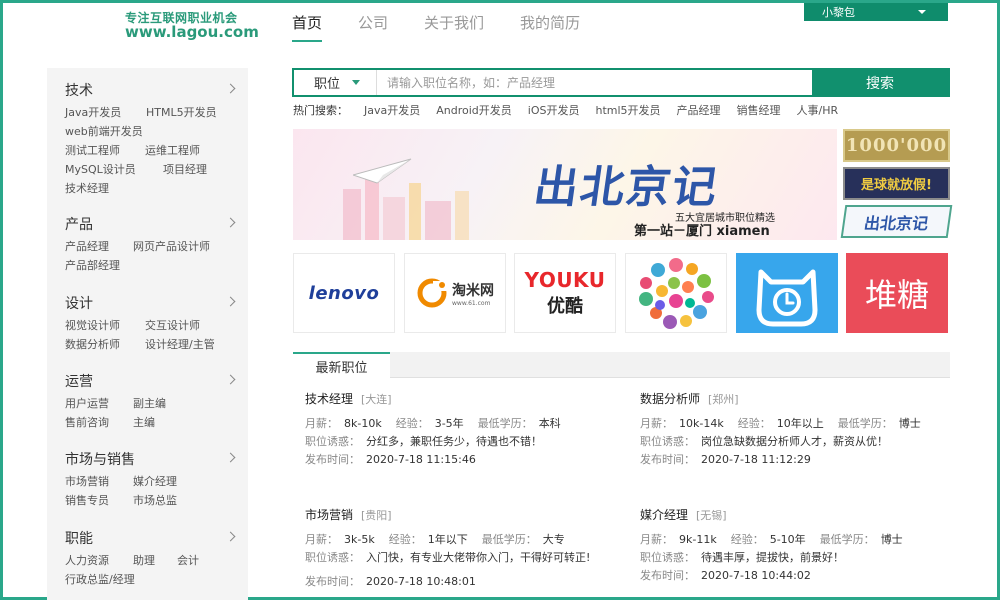 The image size is (1000, 600). I want to click on category-link: 数据分析师, so click(92, 344).